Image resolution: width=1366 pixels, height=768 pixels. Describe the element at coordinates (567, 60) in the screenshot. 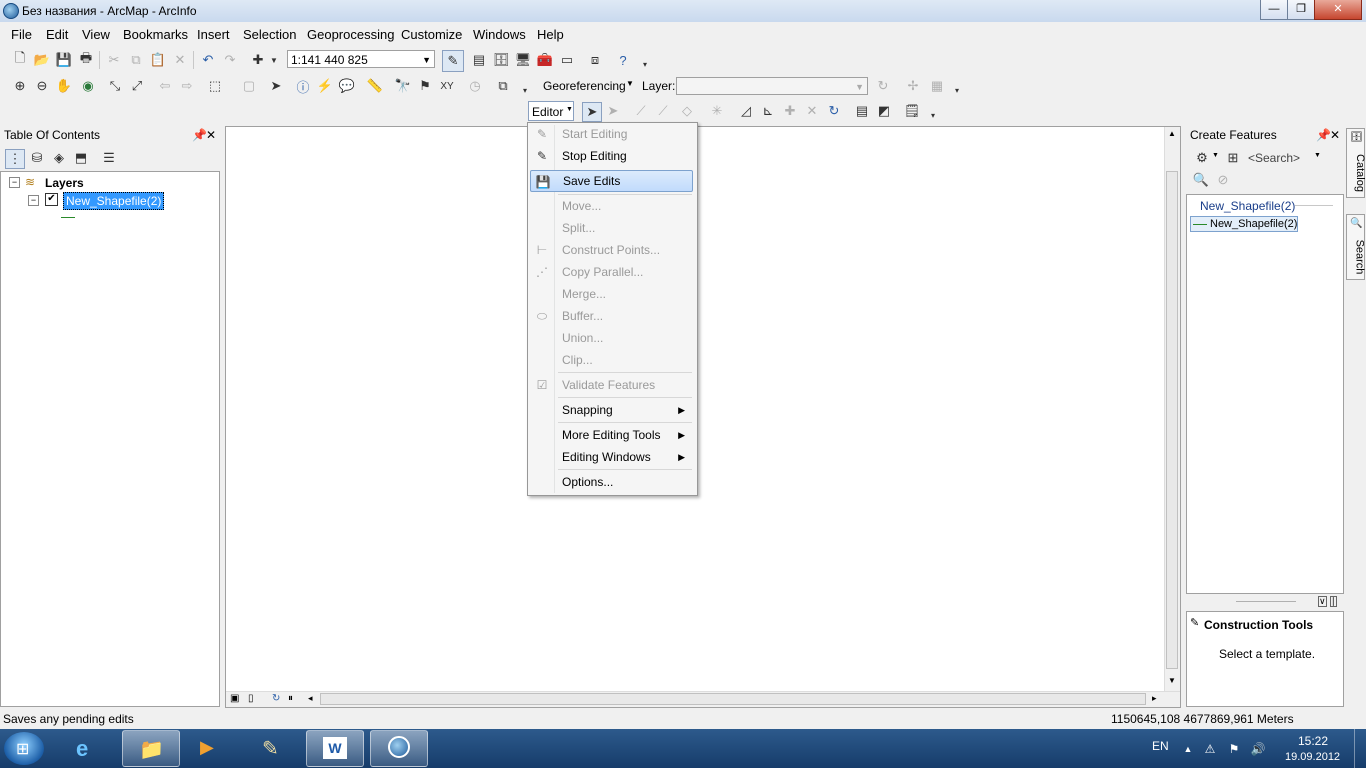

I see `python-window-icon: ▭` at that location.